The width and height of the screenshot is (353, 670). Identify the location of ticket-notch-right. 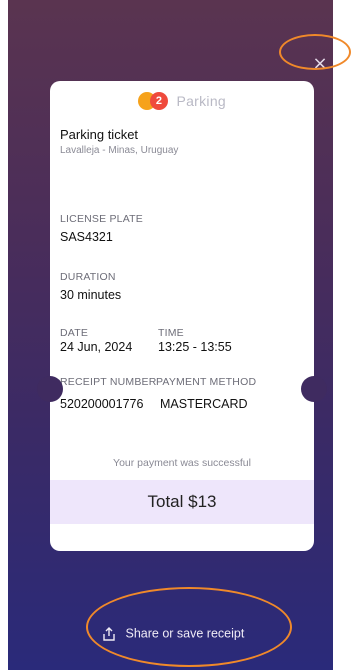
(314, 389).